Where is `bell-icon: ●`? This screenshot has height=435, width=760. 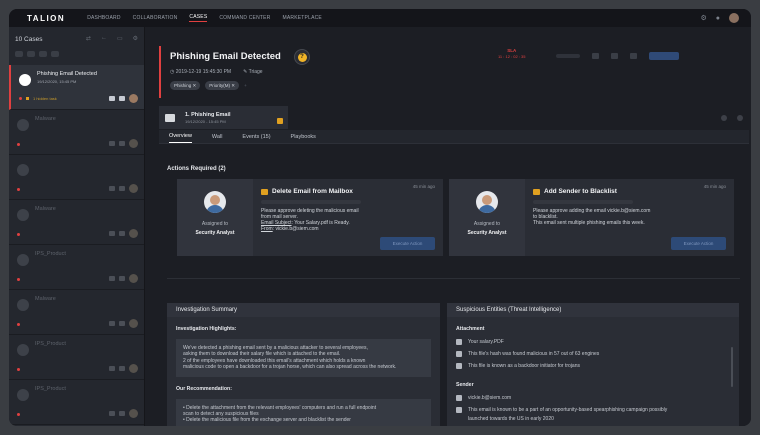 bell-icon: ● is located at coordinates (718, 18).